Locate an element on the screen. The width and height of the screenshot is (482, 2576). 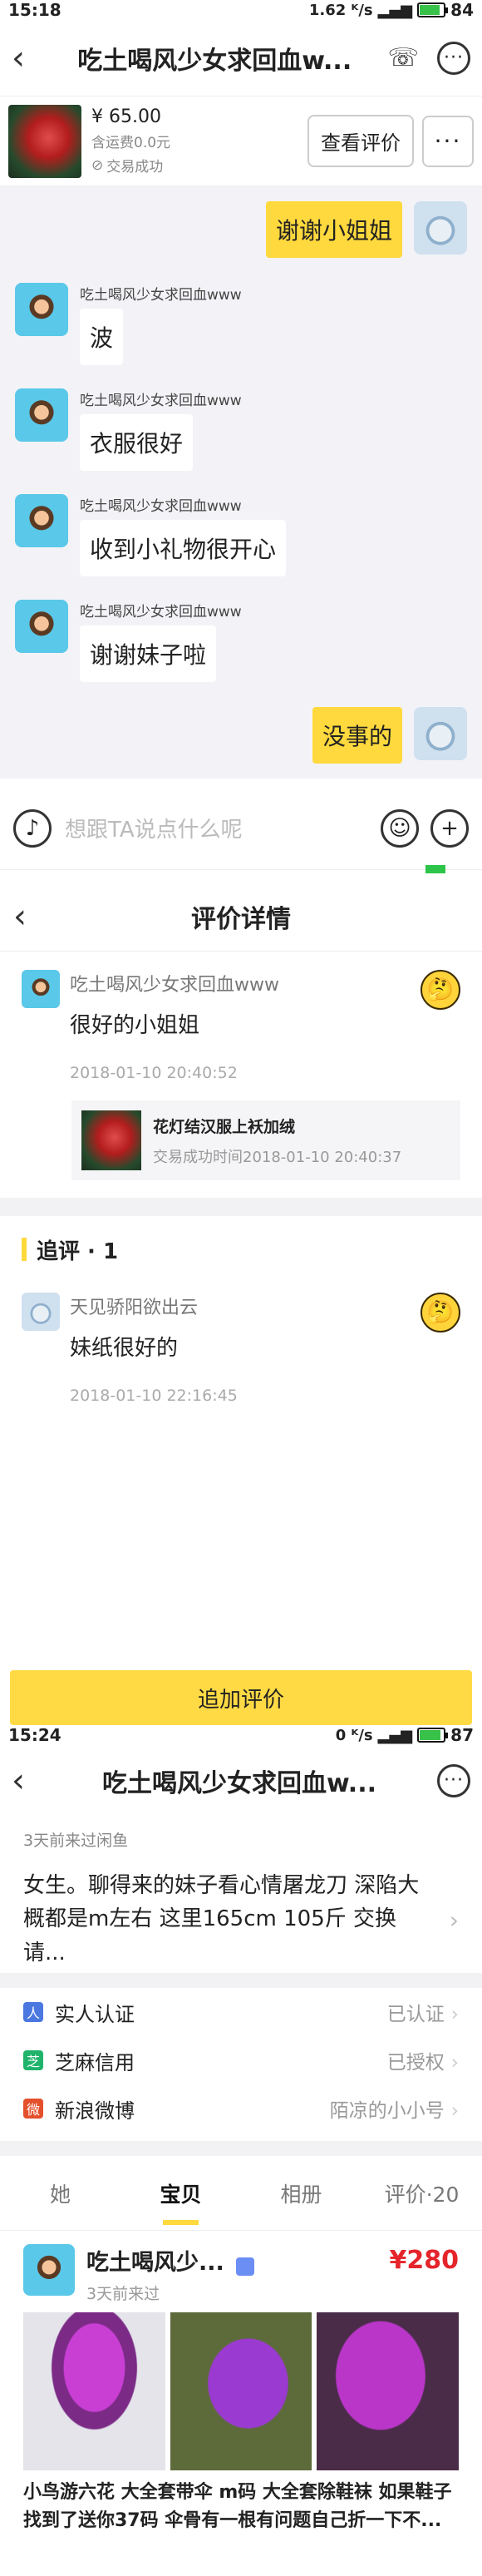
listing-photos is located at coordinates (241, 2391).